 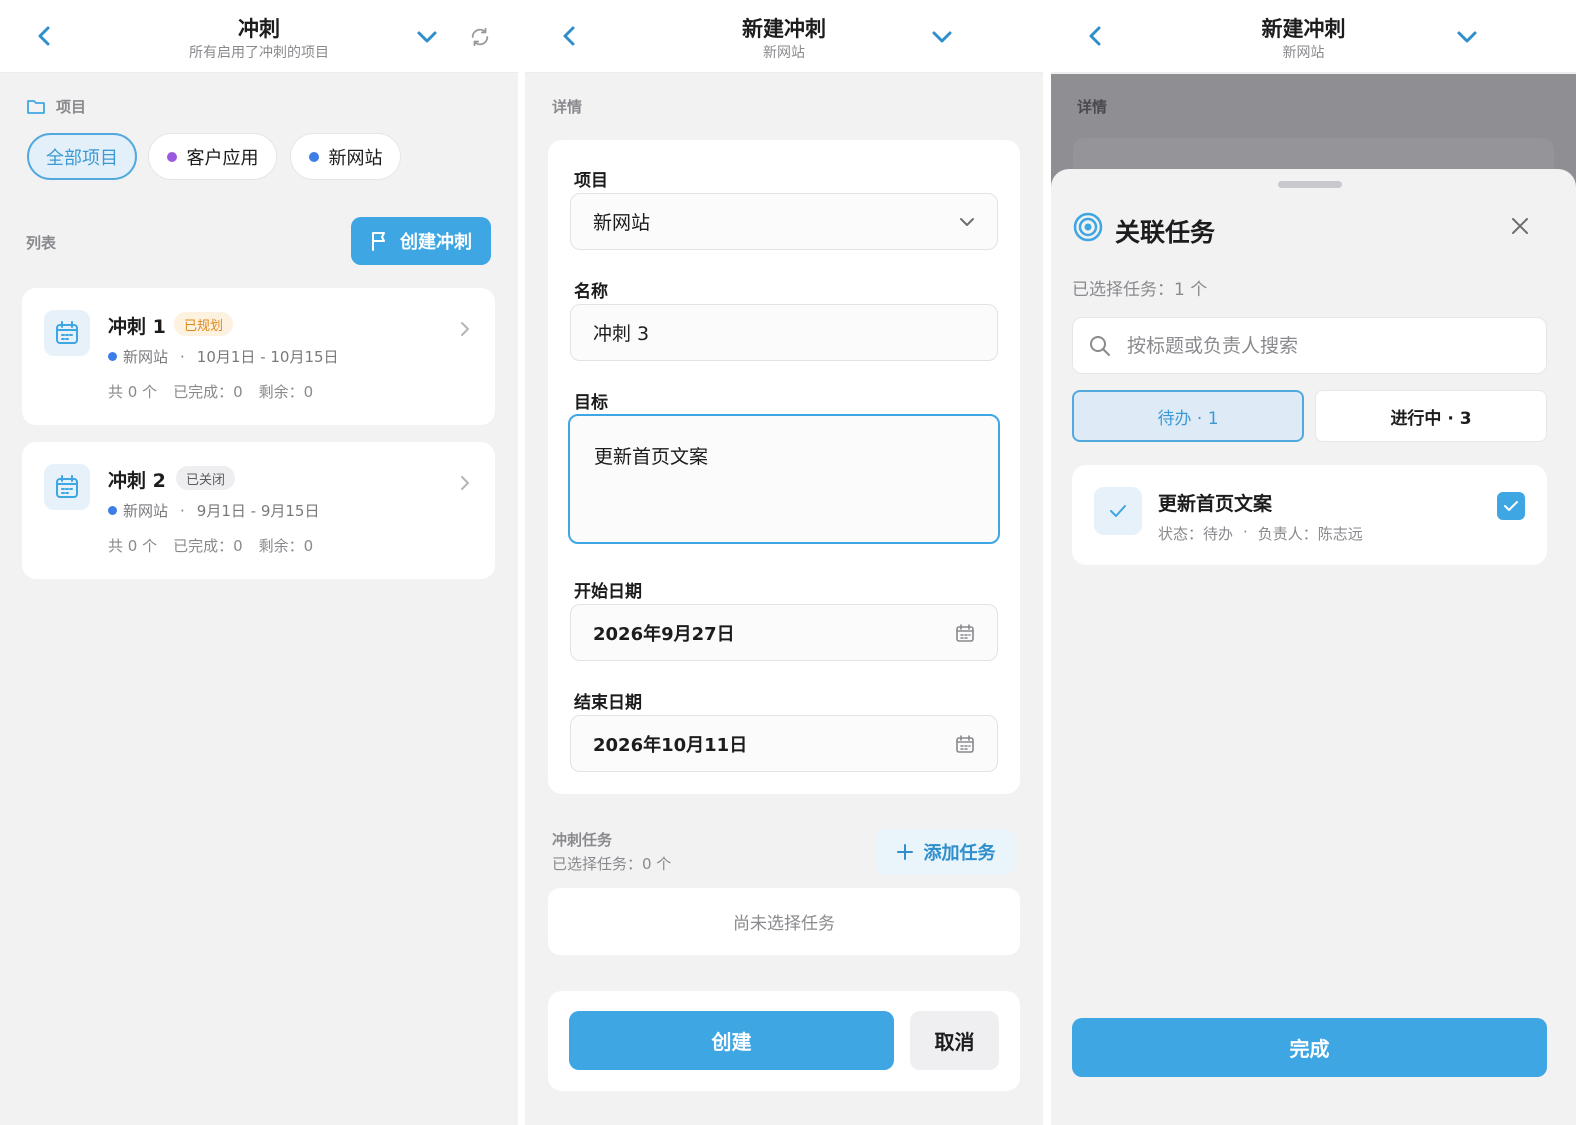 I want to click on sprint-name: 冲刺 2, so click(x=137, y=481).